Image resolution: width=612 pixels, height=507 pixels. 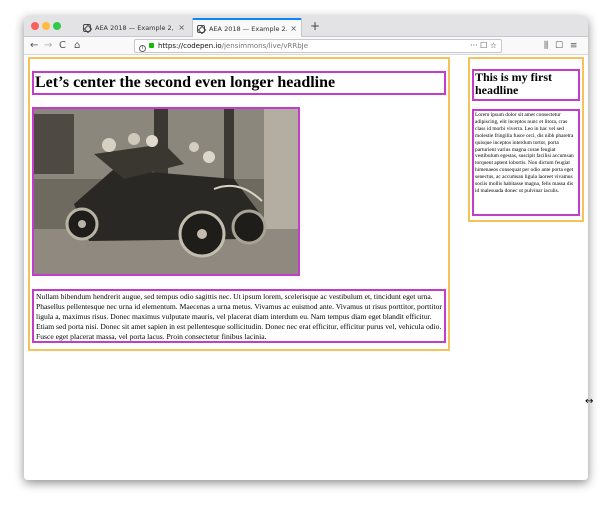 What do you see at coordinates (589, 401) in the screenshot?
I see `resize-cursor-icon: ↔` at bounding box center [589, 401].